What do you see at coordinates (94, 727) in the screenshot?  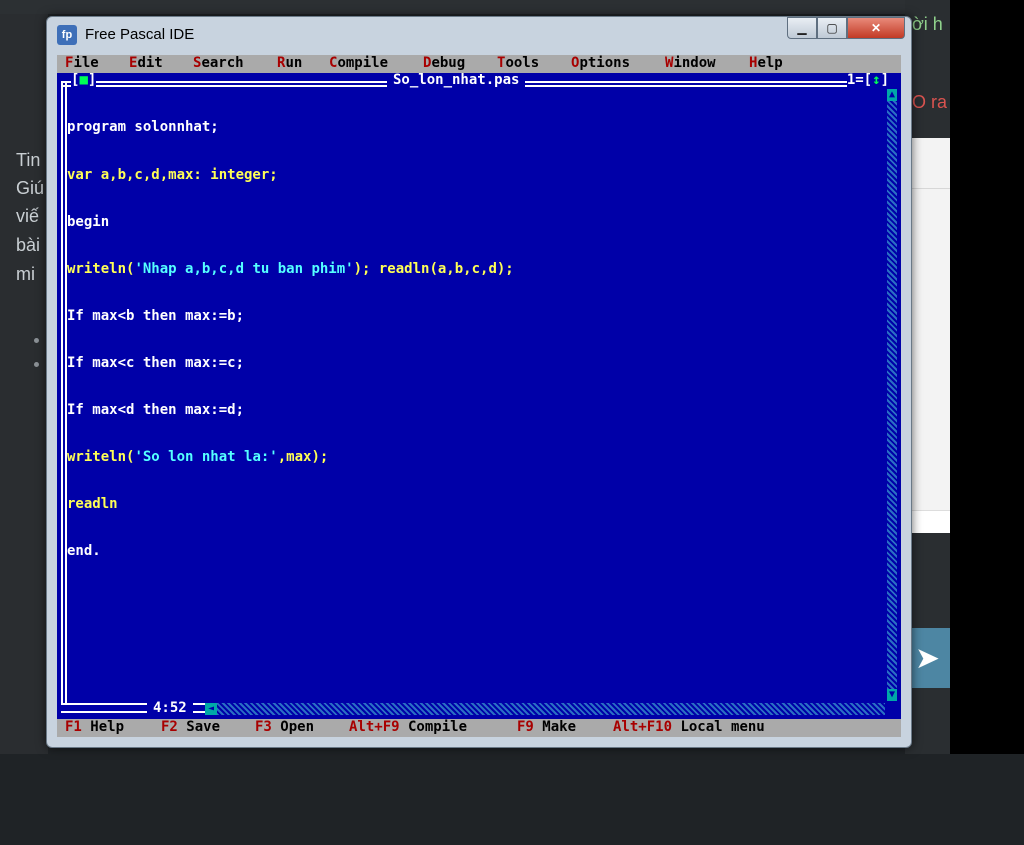 I see `status-help: F1 Help` at bounding box center [94, 727].